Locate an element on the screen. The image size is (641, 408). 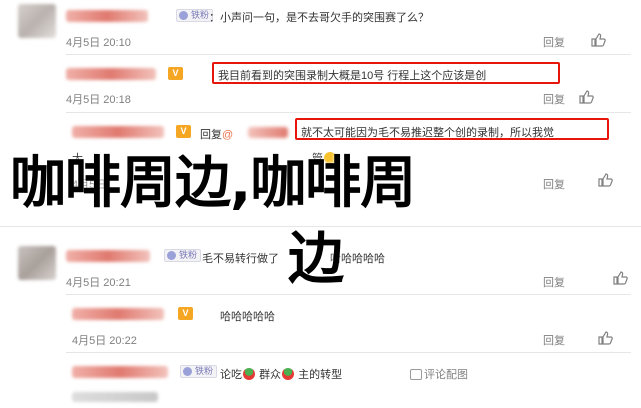
image-icon is located at coordinates (416, 374).